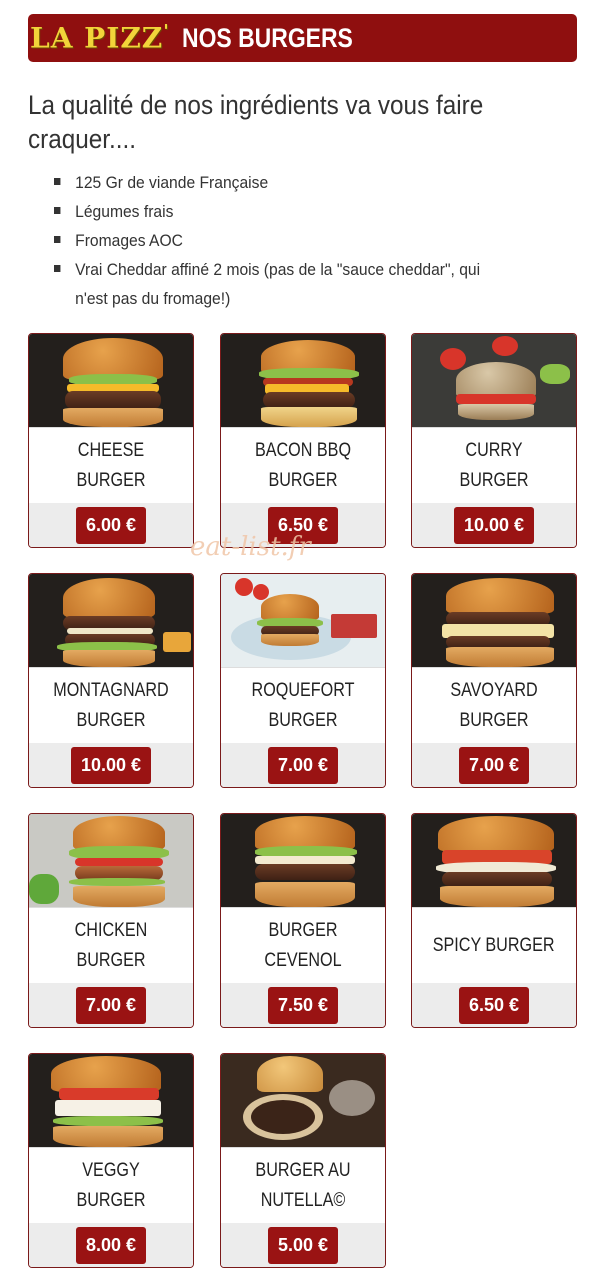 The image size is (601, 1283). I want to click on burger-card: VEGGY BURGER 8.00 €, so click(111, 1160).